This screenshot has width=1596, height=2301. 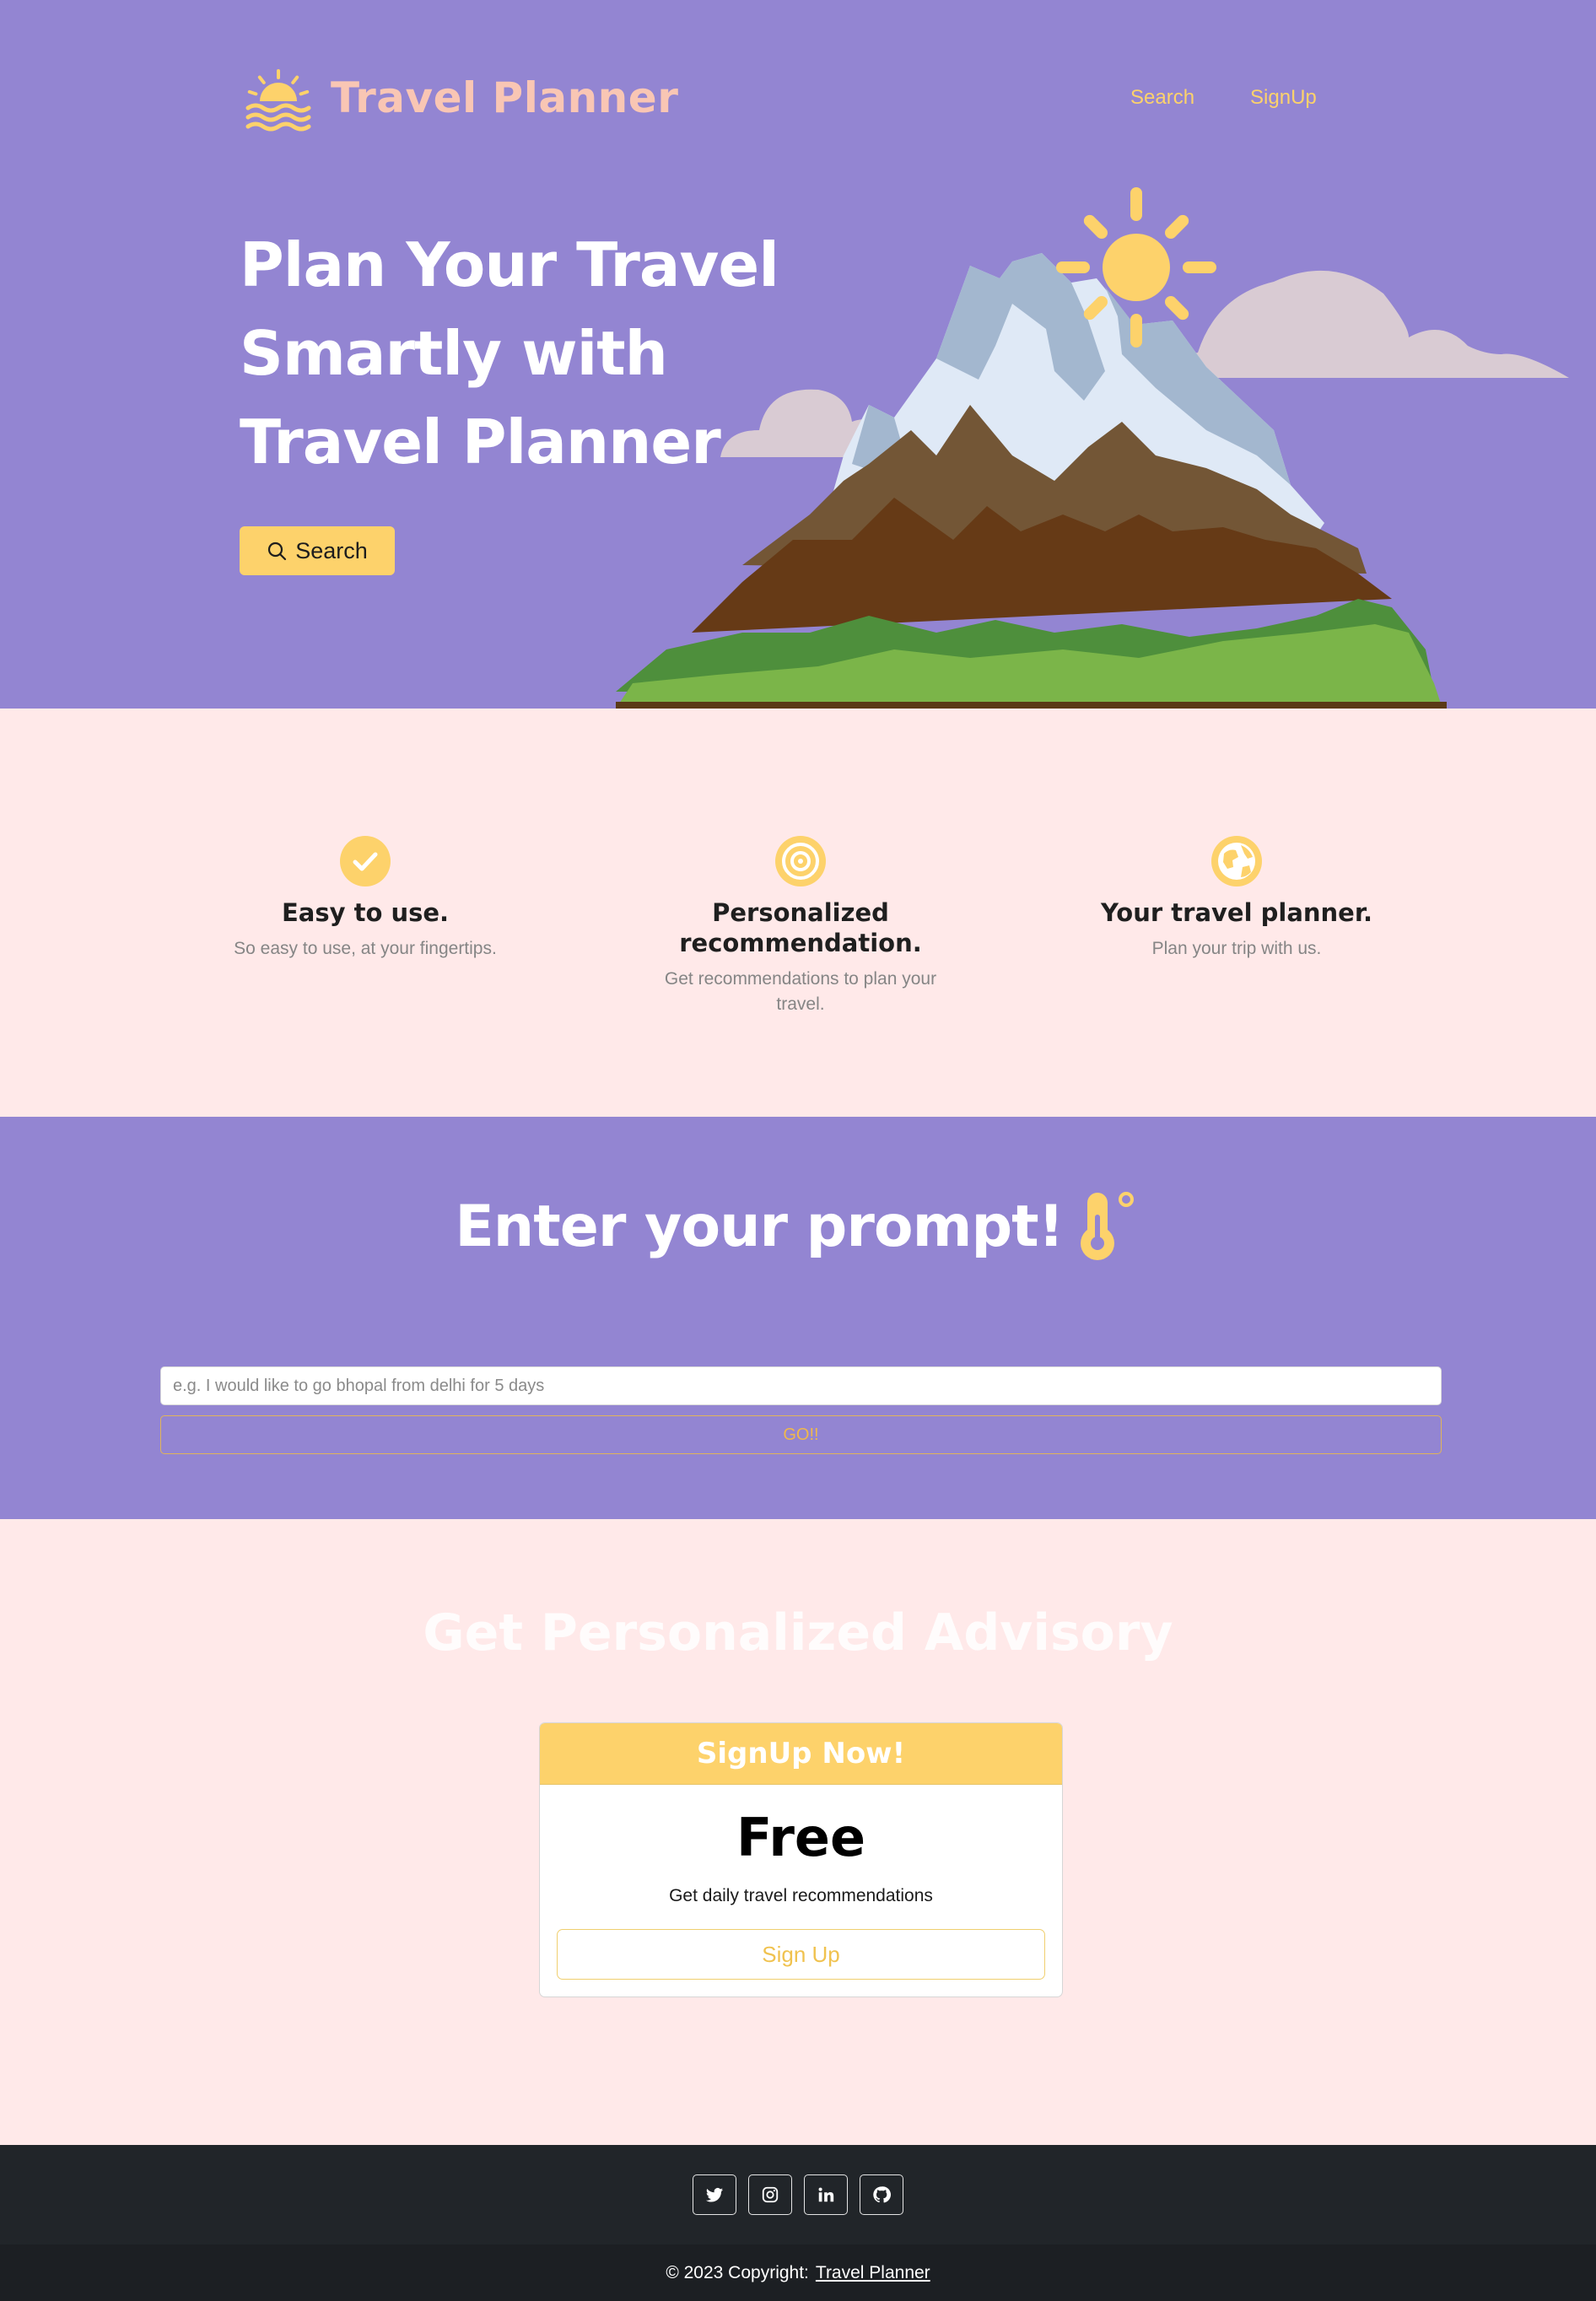 I want to click on sunrise-icon, so click(x=278, y=100).